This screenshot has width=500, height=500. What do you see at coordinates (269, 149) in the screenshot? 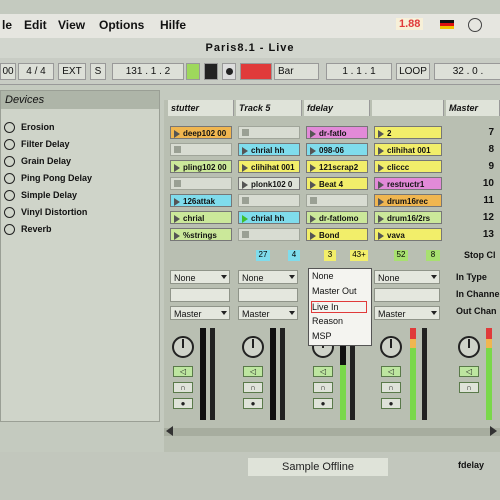
I see `clip-slot: chrial hh` at bounding box center [269, 149].